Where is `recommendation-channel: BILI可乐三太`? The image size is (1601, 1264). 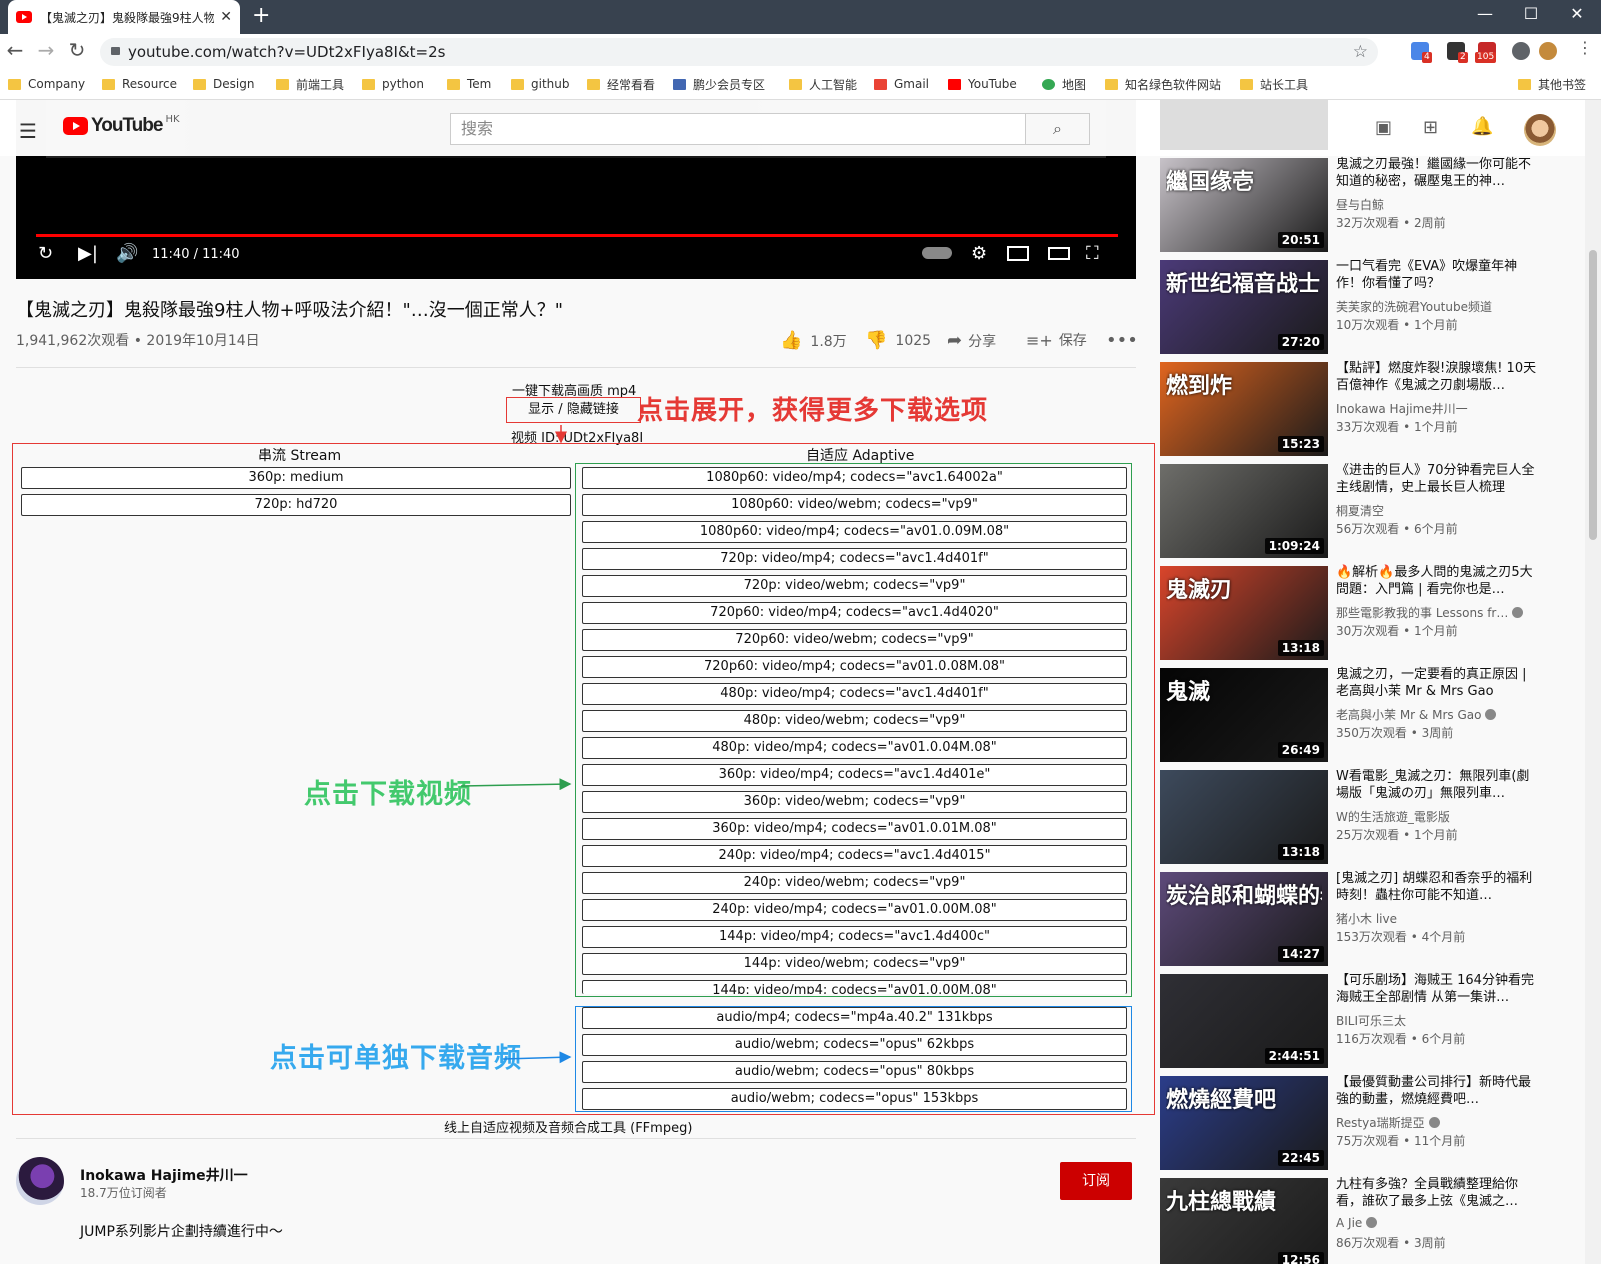 recommendation-channel: BILI可乐三太 is located at coordinates (1371, 1020).